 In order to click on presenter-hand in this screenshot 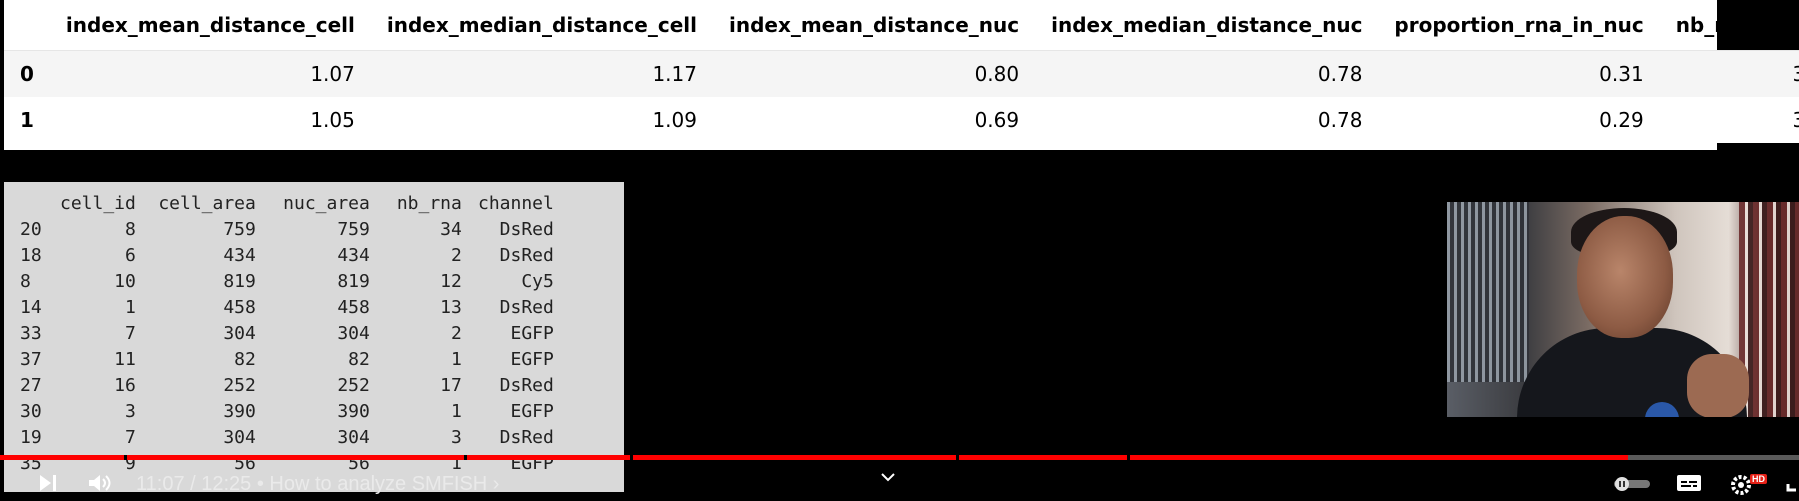, I will do `click(1718, 385)`.